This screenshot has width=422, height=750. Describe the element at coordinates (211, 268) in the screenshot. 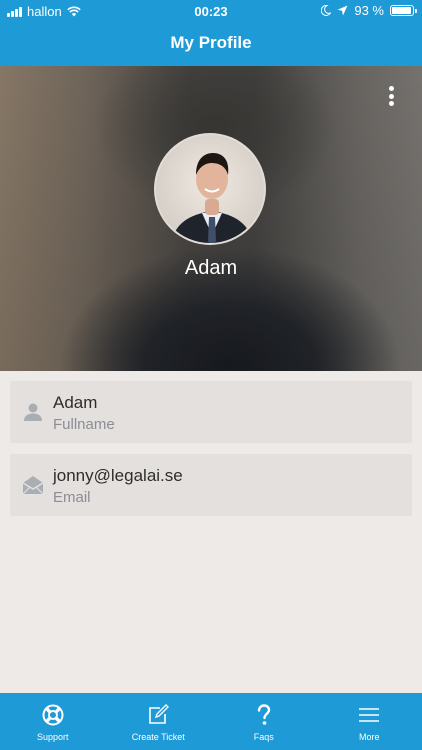

I see `profile-name: Adam` at that location.